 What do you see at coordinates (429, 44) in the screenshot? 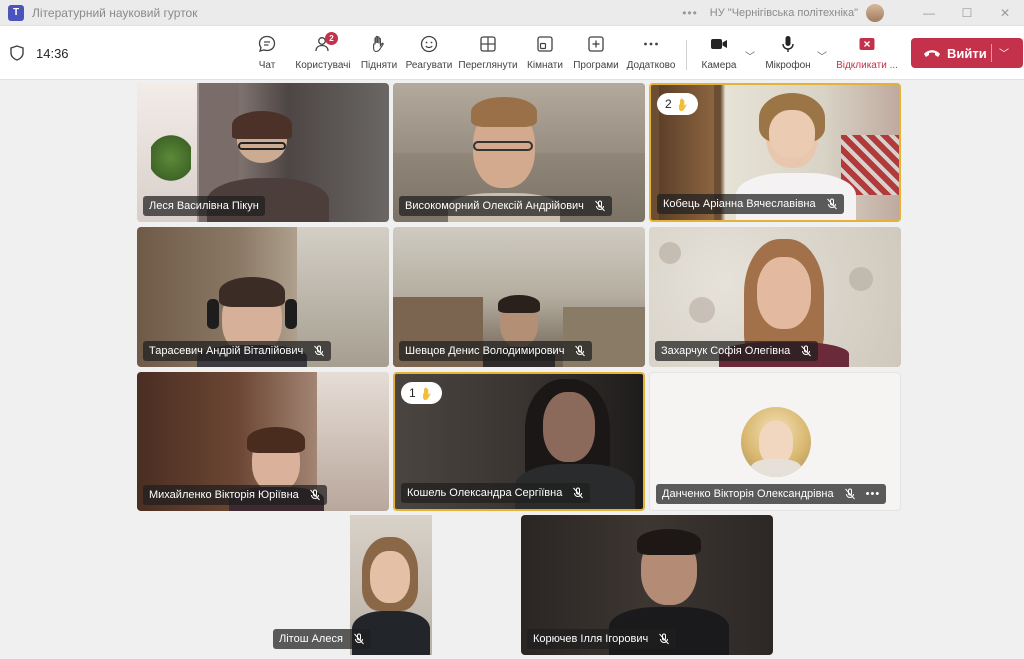
I see `emoji-icon` at bounding box center [429, 44].